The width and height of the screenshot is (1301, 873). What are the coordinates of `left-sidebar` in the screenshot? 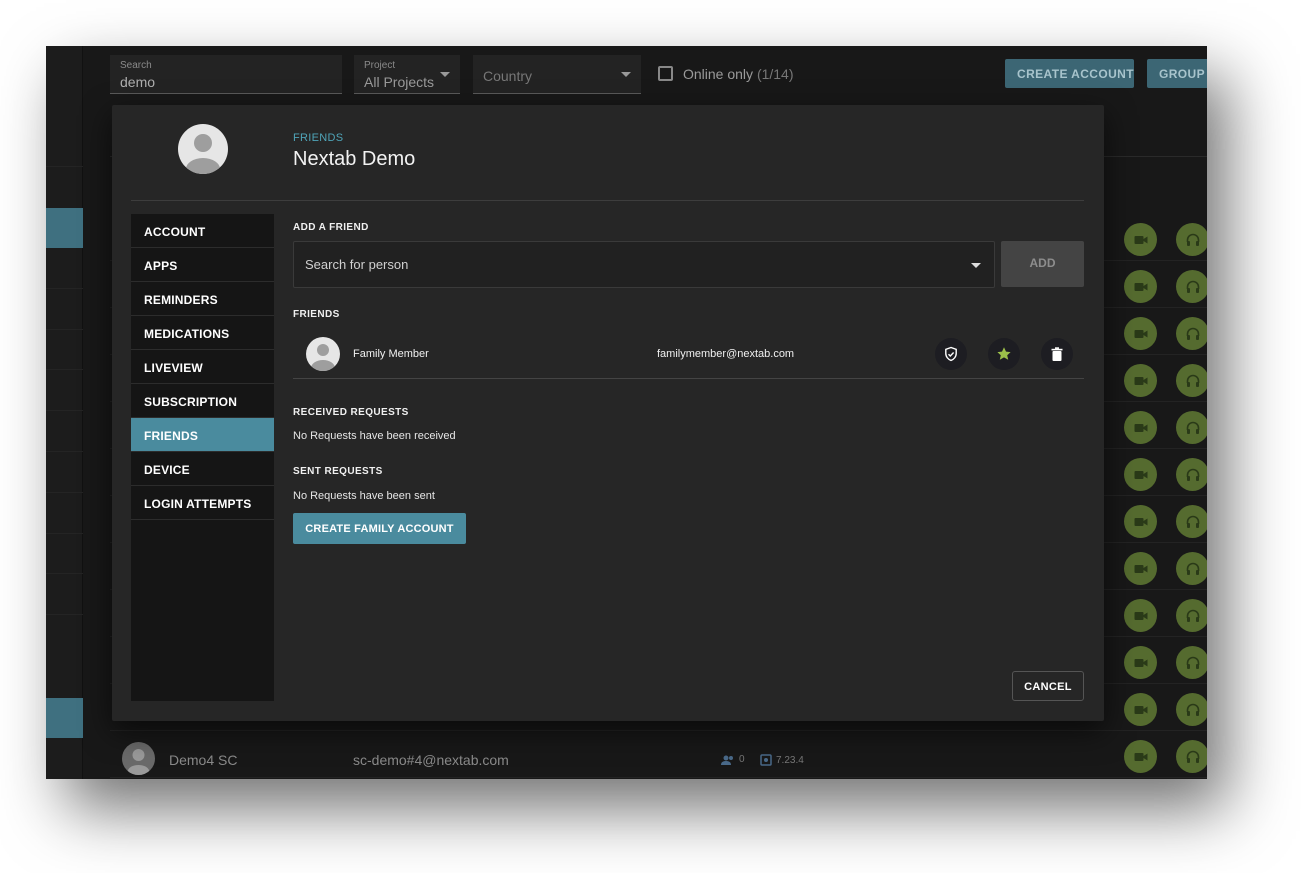 It's located at (64, 412).